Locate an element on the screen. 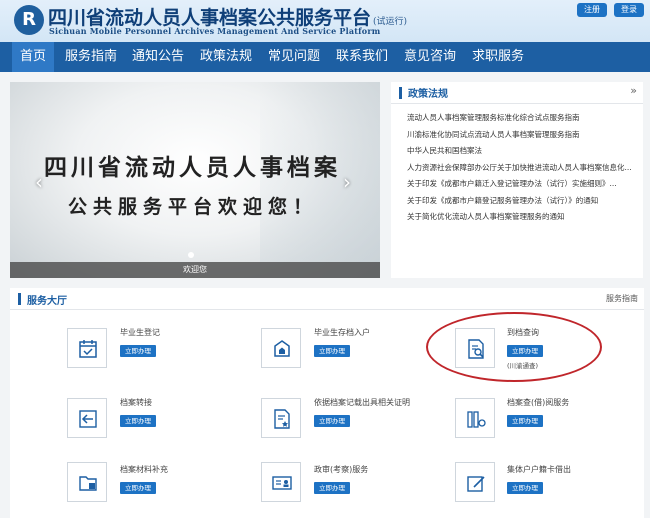 The height and width of the screenshot is (518, 650). service-name-graduate-archive-residency: 毕业生存档入户 is located at coordinates (342, 332).